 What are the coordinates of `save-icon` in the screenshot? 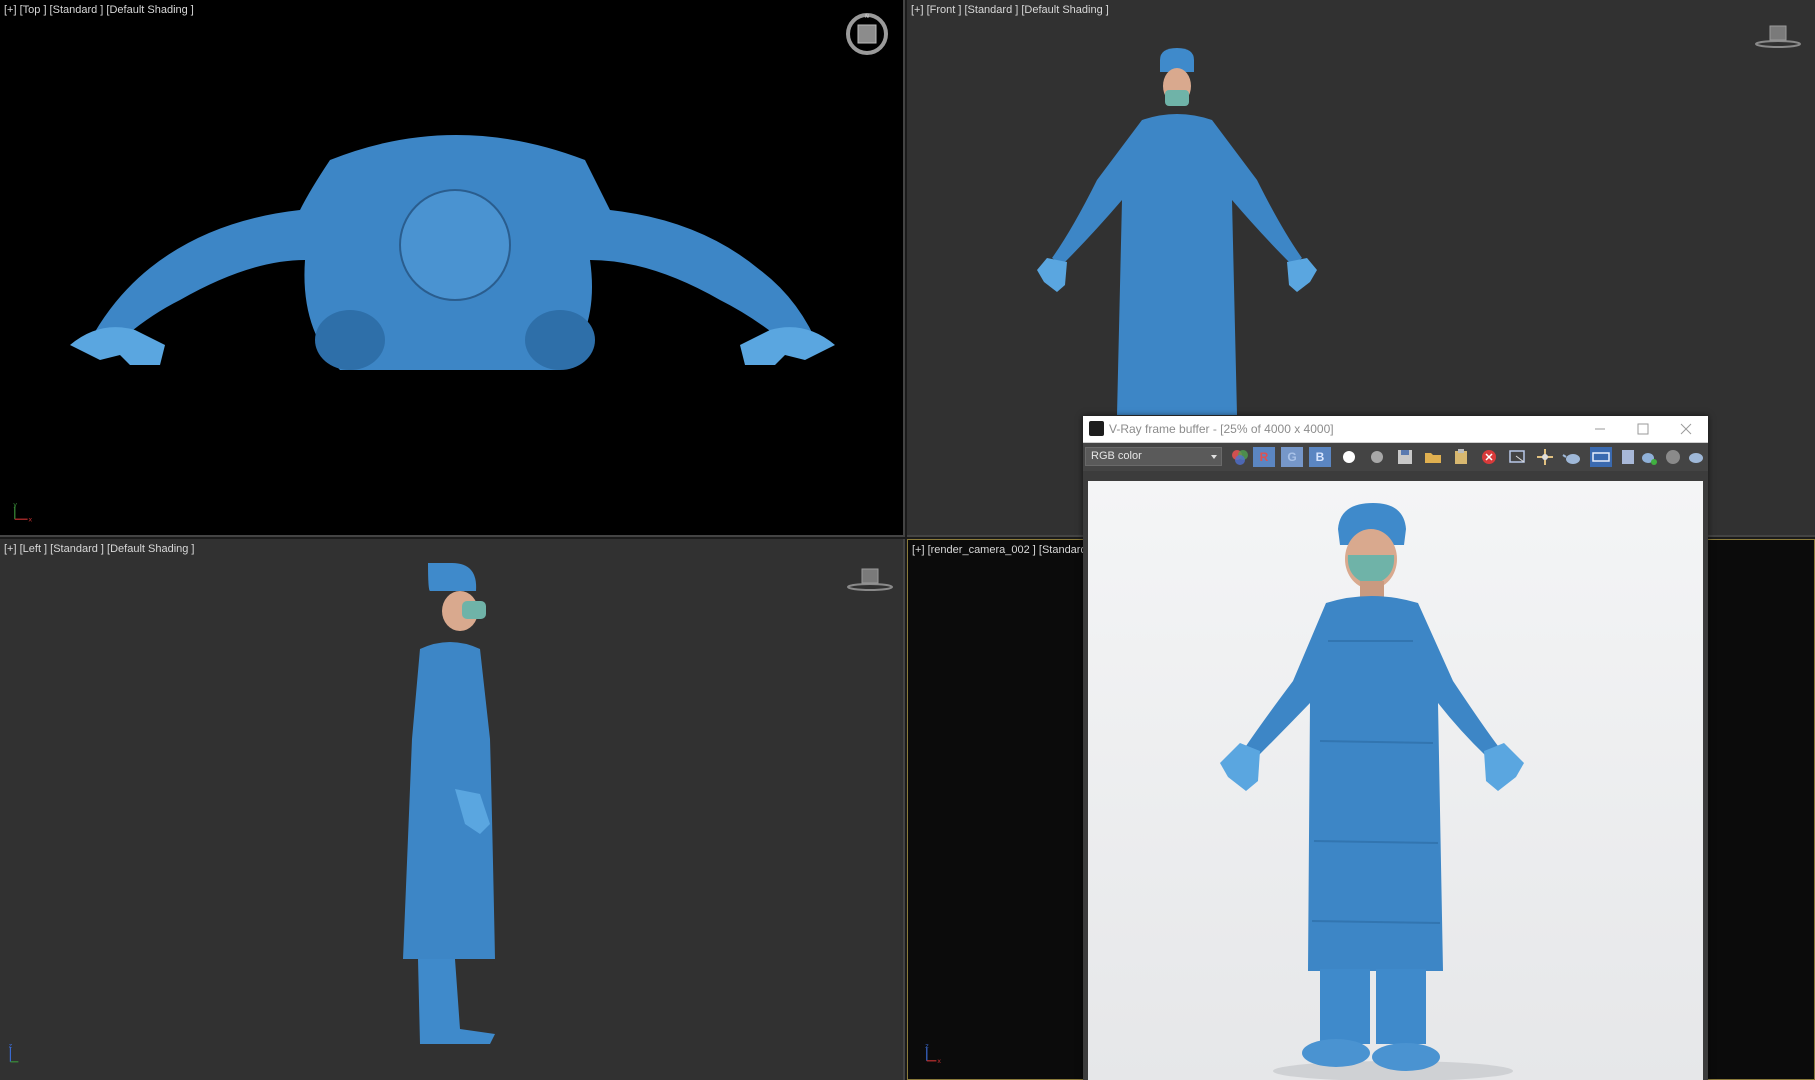 It's located at (1405, 457).